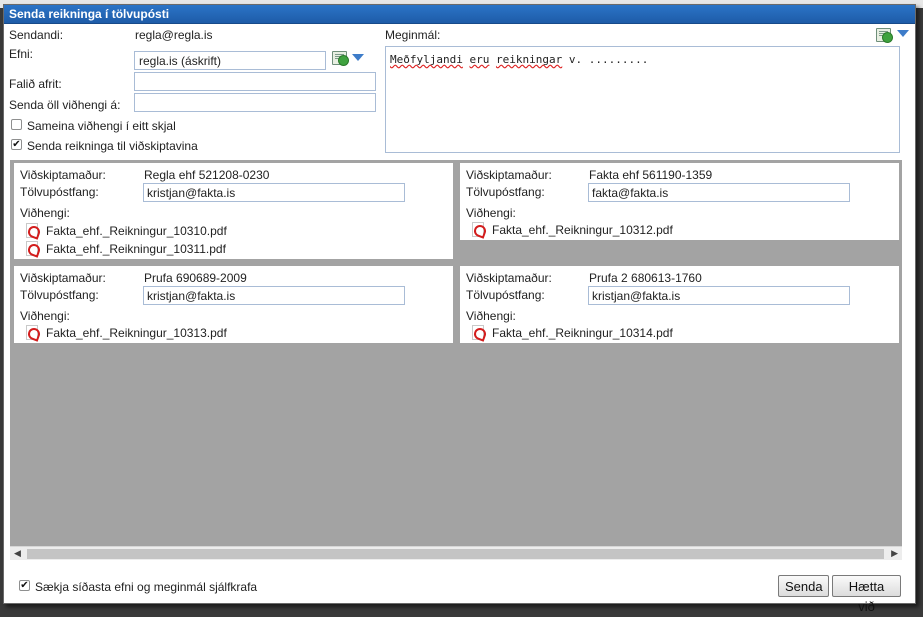  What do you see at coordinates (195, 278) in the screenshot?
I see `customer-name: Prufa 690689-2009` at bounding box center [195, 278].